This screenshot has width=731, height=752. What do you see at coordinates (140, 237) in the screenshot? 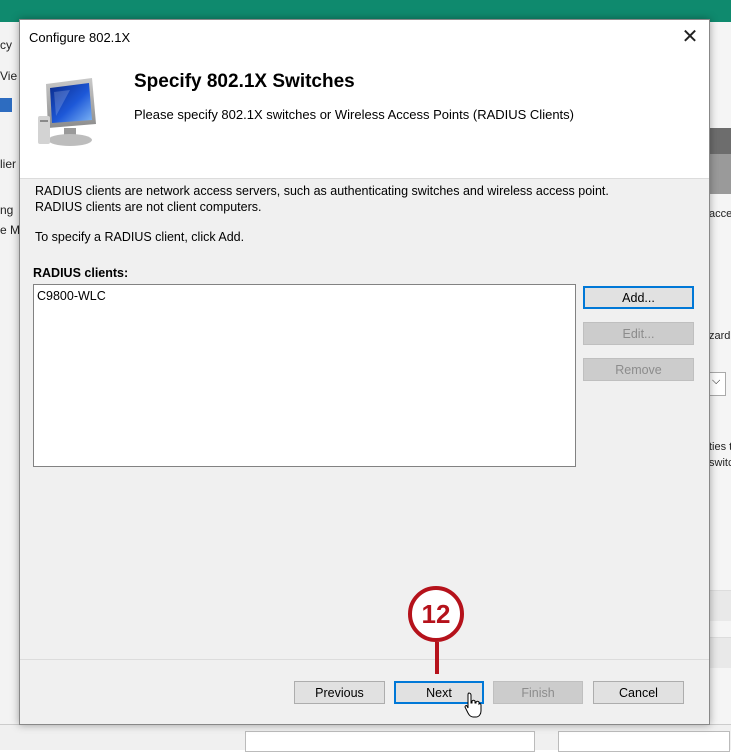
I see `instruction-text: To specify a RADIUS client, click Add.` at bounding box center [140, 237].